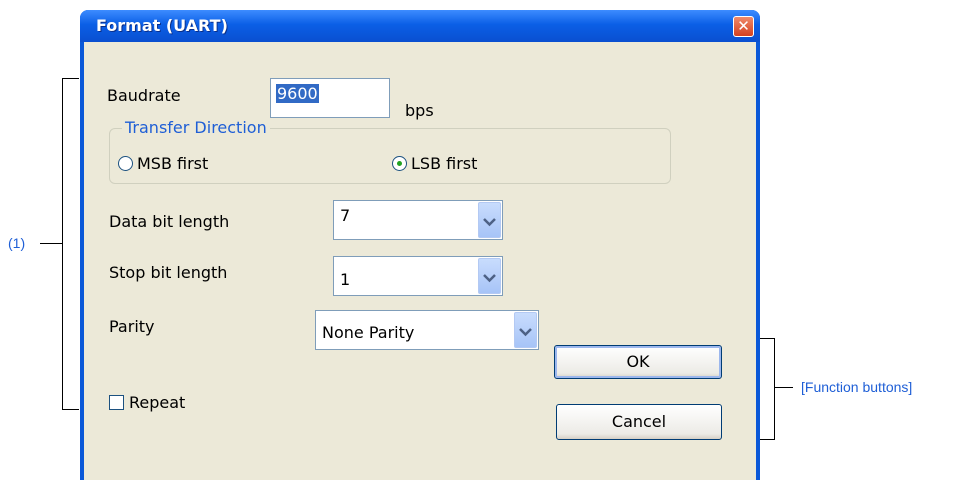 This screenshot has width=974, height=480. I want to click on data-bit-length-select: 7, so click(418, 220).